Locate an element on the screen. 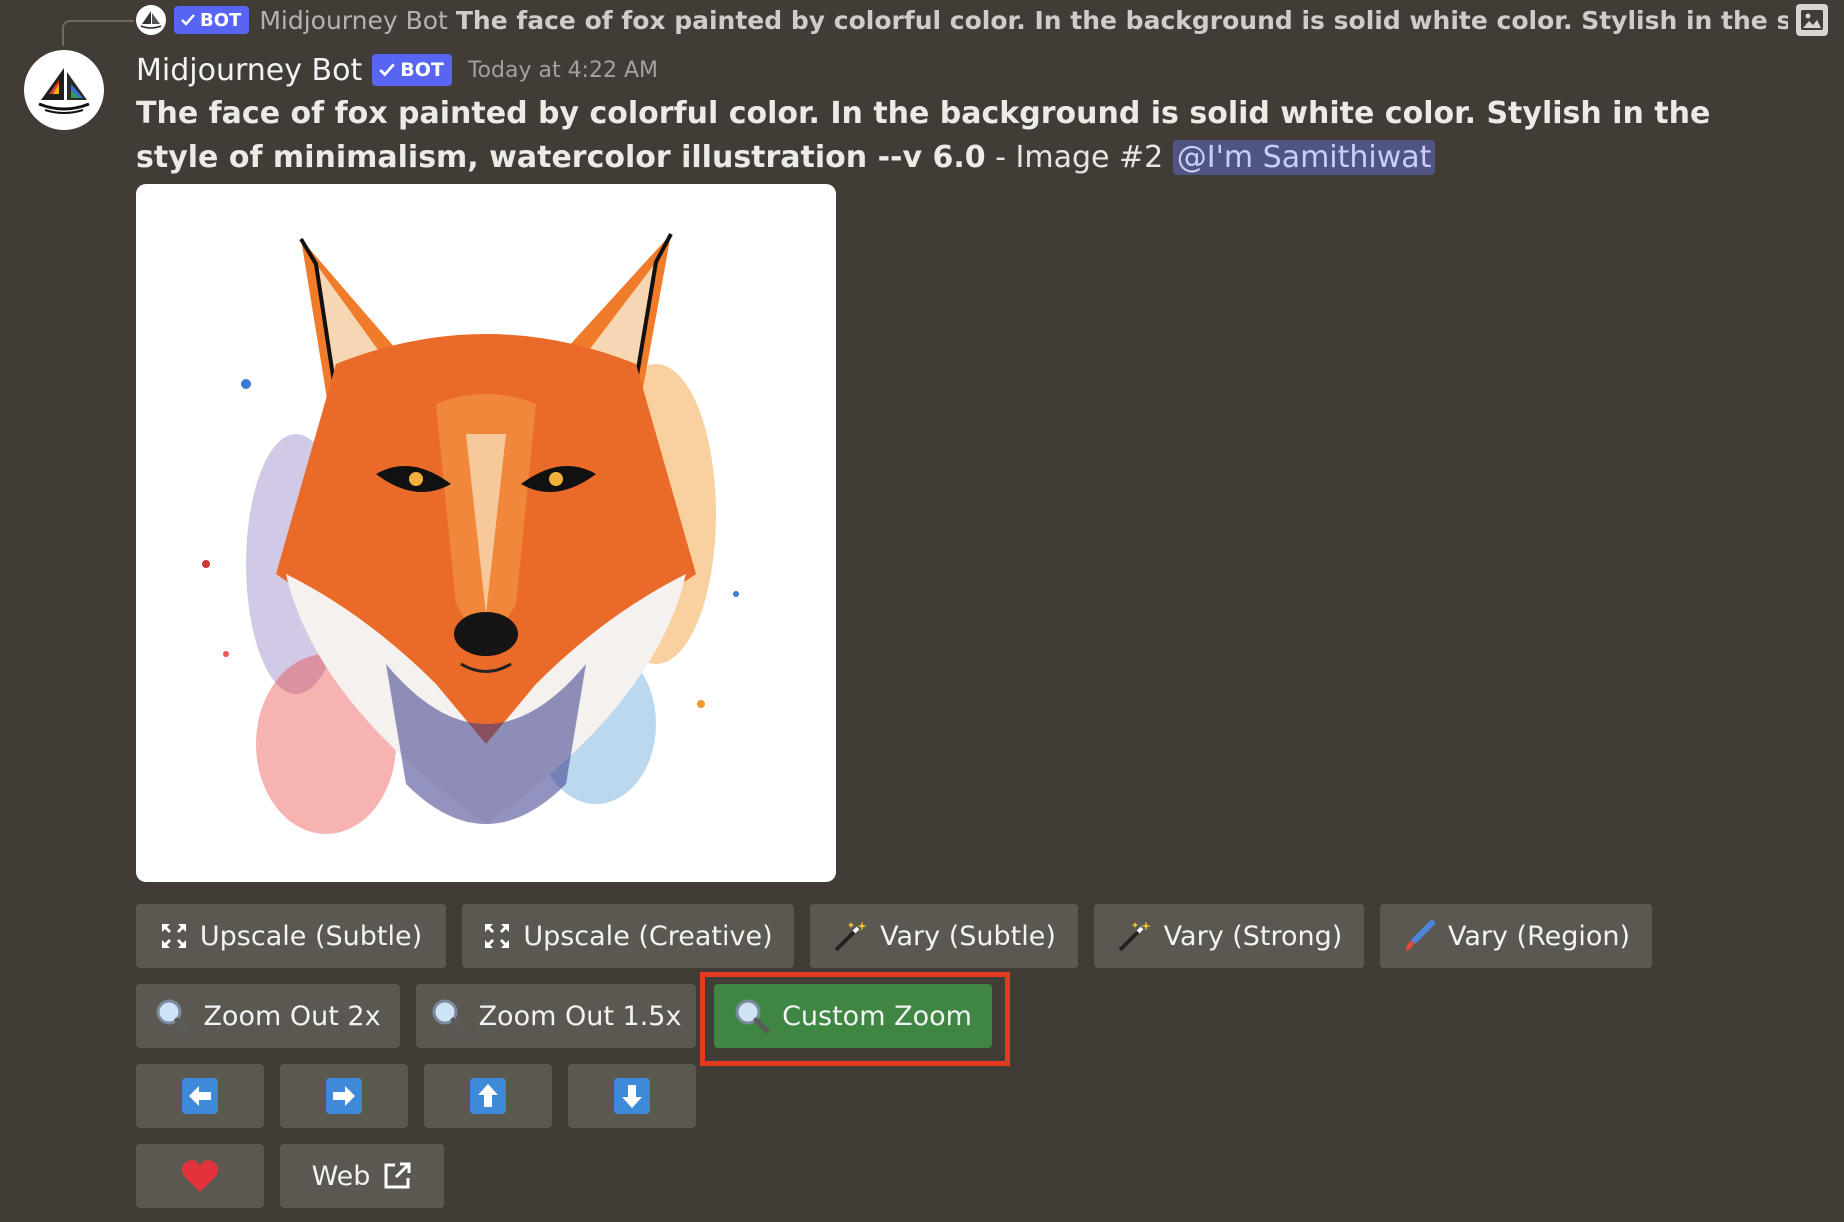 The height and width of the screenshot is (1222, 1844). button-label: Vary (Subtle) is located at coordinates (968, 936).